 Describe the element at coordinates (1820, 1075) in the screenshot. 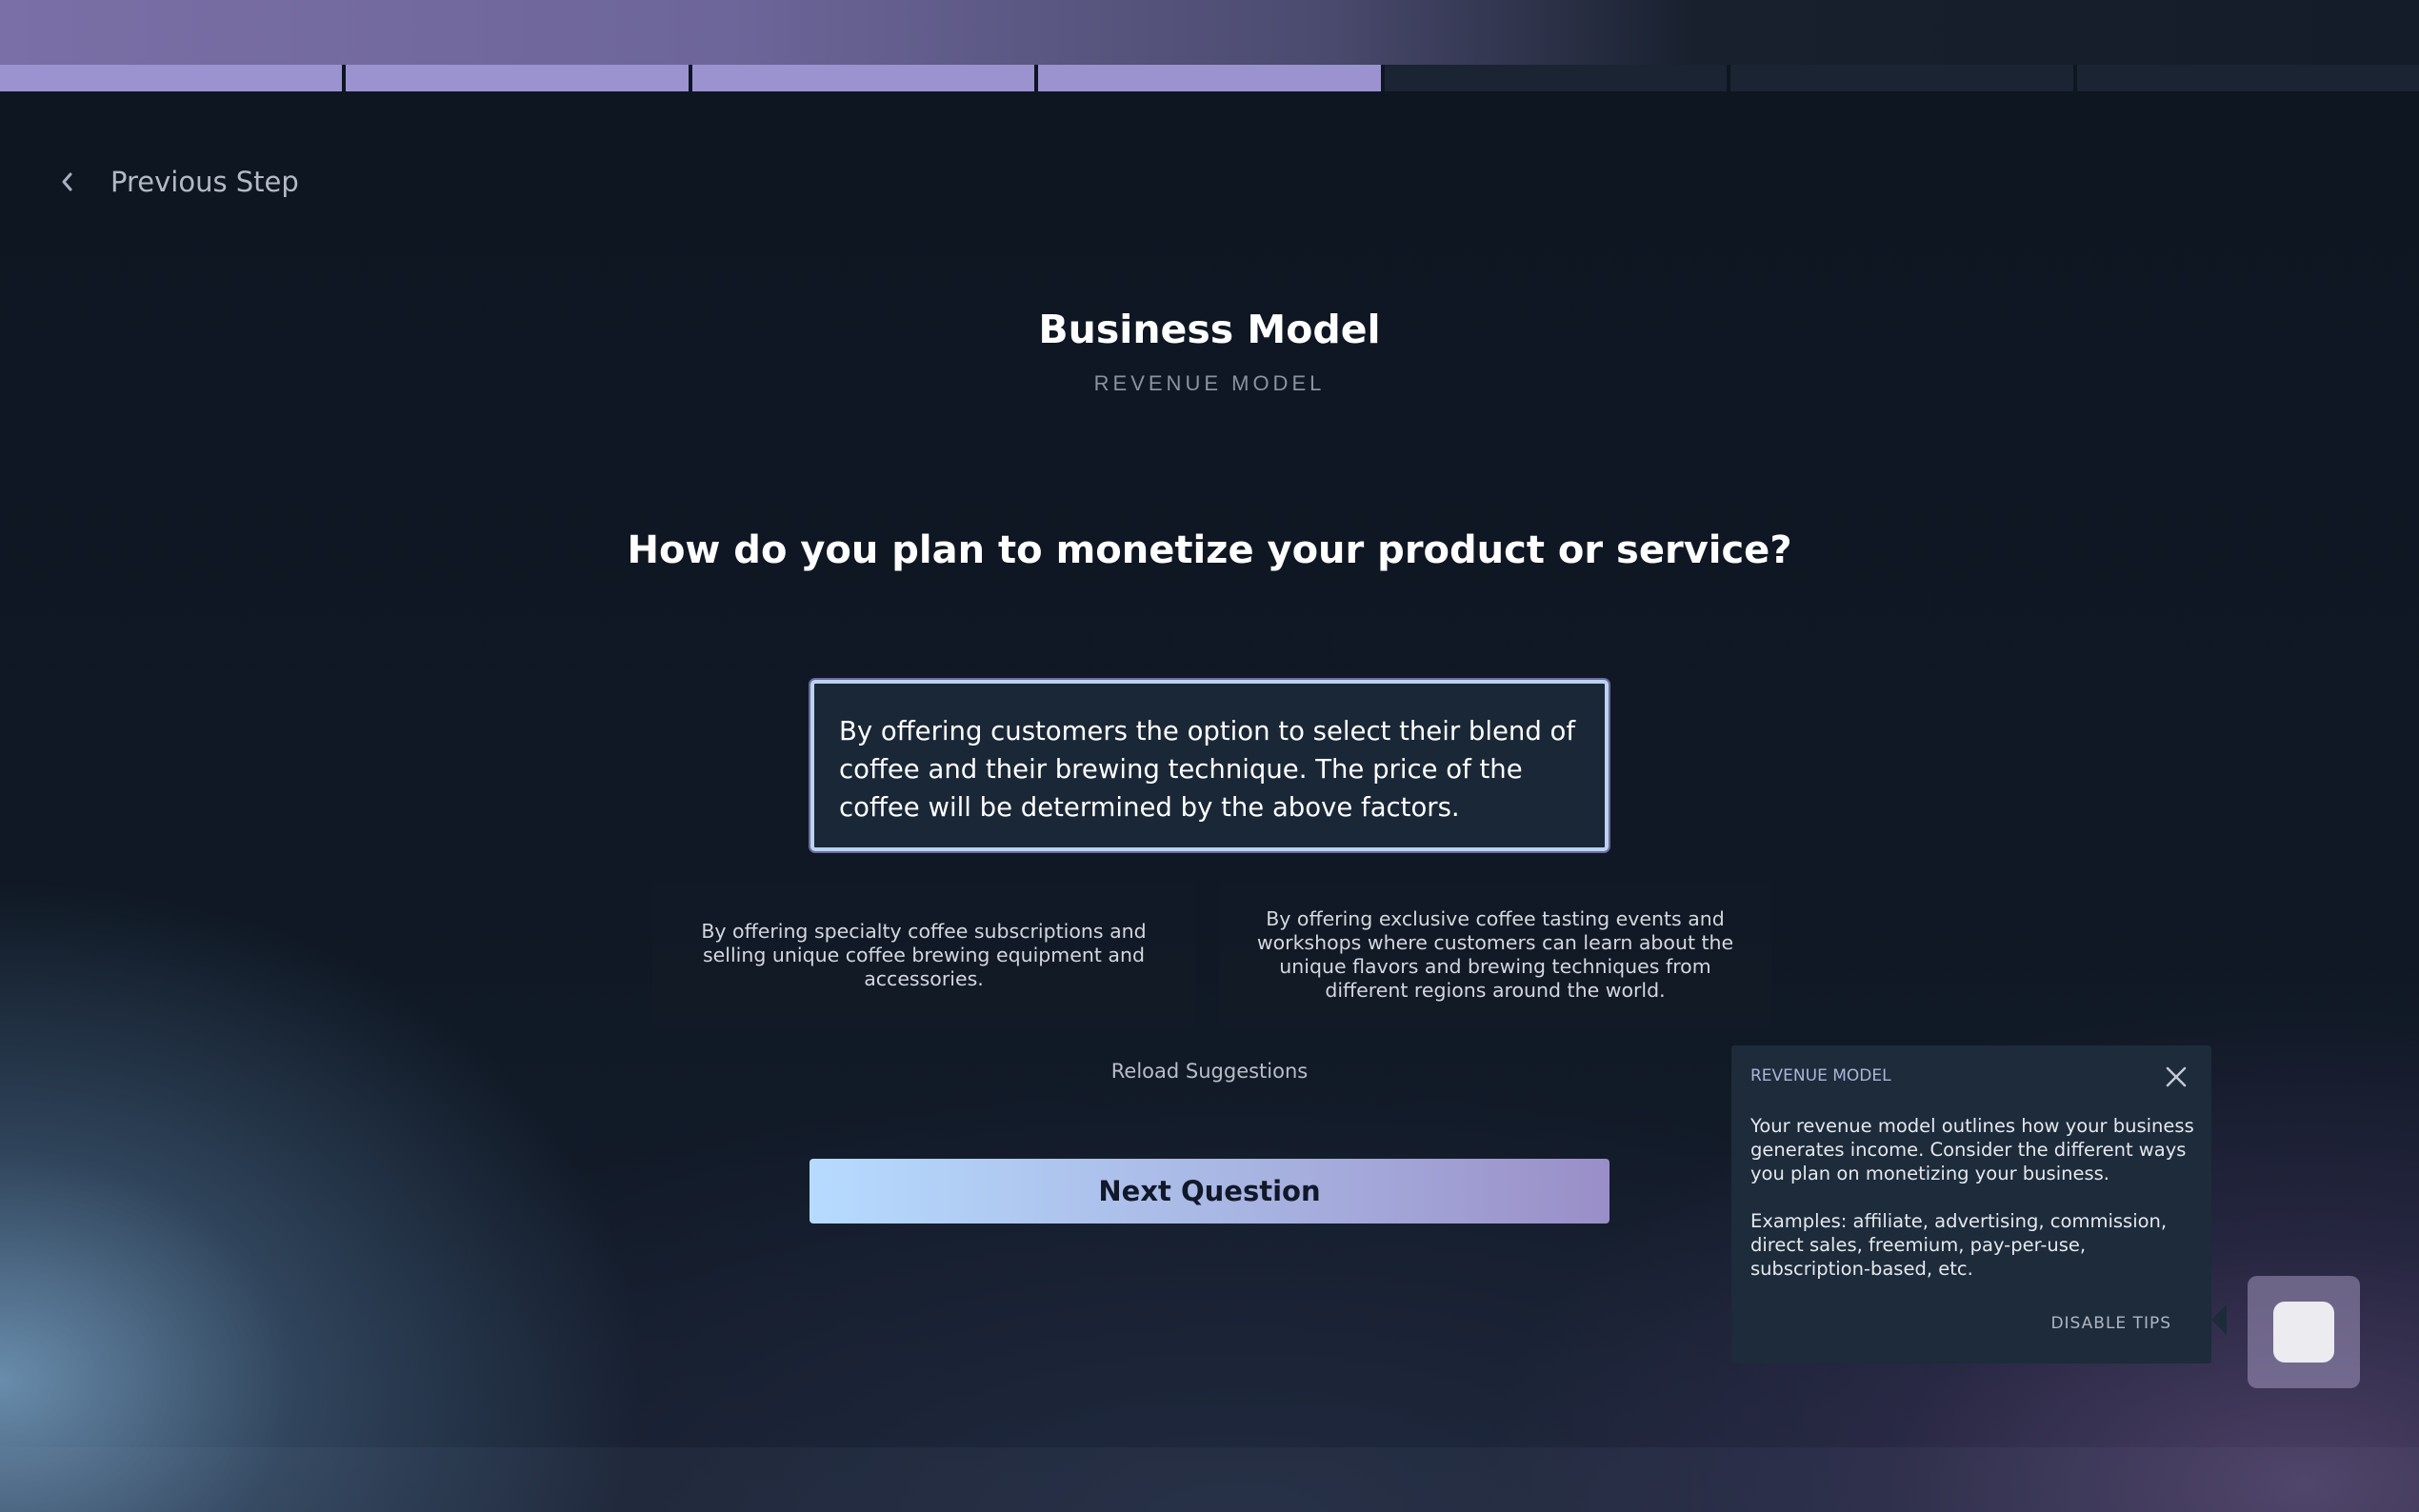

I see `tip-heading: REVENUE MODEL` at that location.